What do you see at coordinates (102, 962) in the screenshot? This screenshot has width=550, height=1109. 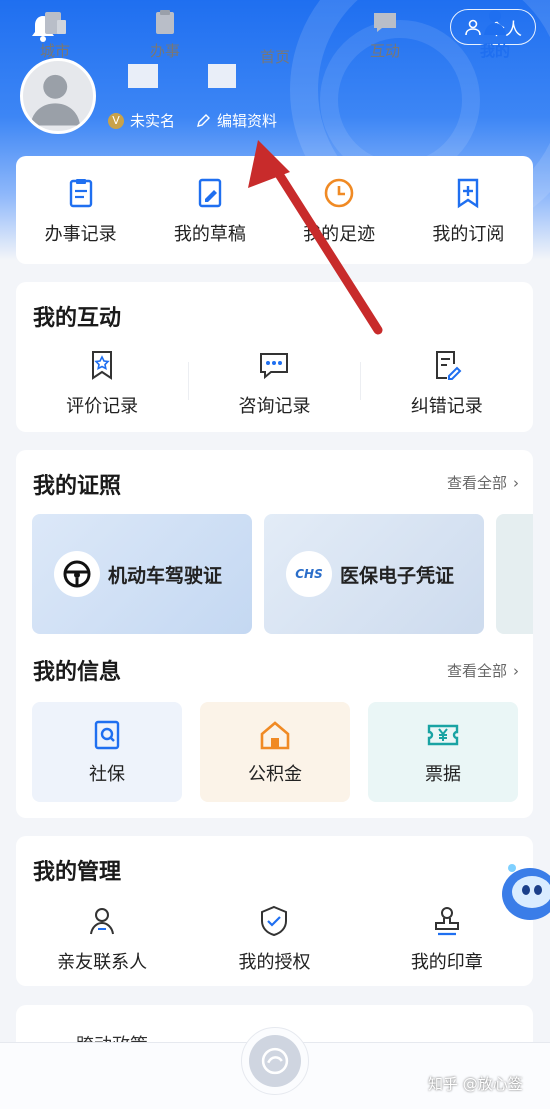 I see `management-label: 亲友联系人` at bounding box center [102, 962].